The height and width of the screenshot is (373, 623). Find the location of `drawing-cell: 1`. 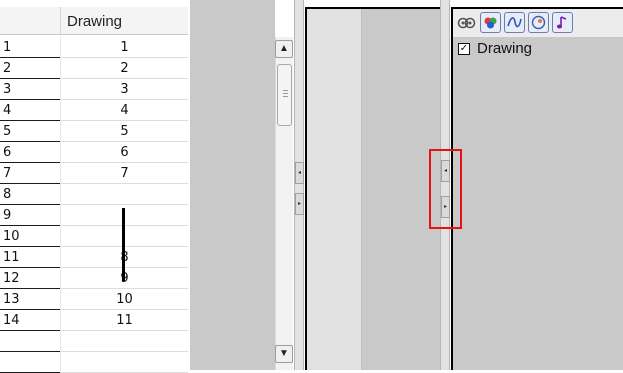

drawing-cell: 1 is located at coordinates (124, 47).